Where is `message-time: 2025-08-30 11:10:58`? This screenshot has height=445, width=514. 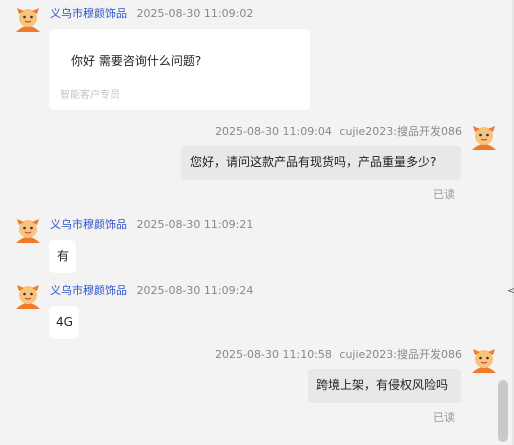 message-time: 2025-08-30 11:10:58 is located at coordinates (273, 354).